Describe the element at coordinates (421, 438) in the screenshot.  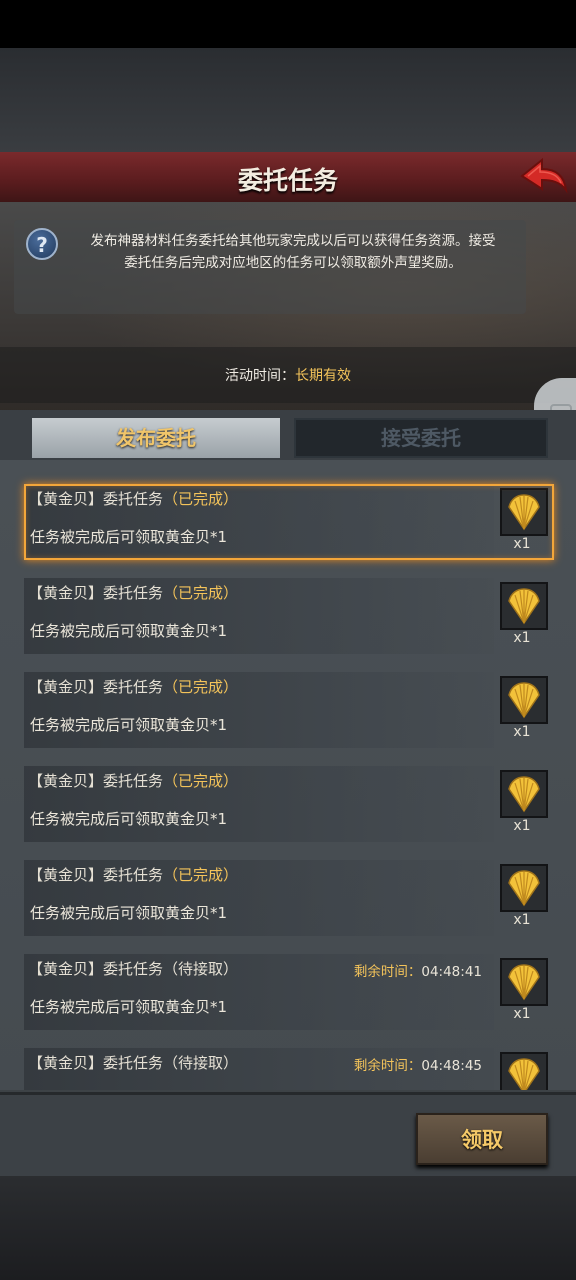
I see `tab-accept: 接受委托` at that location.